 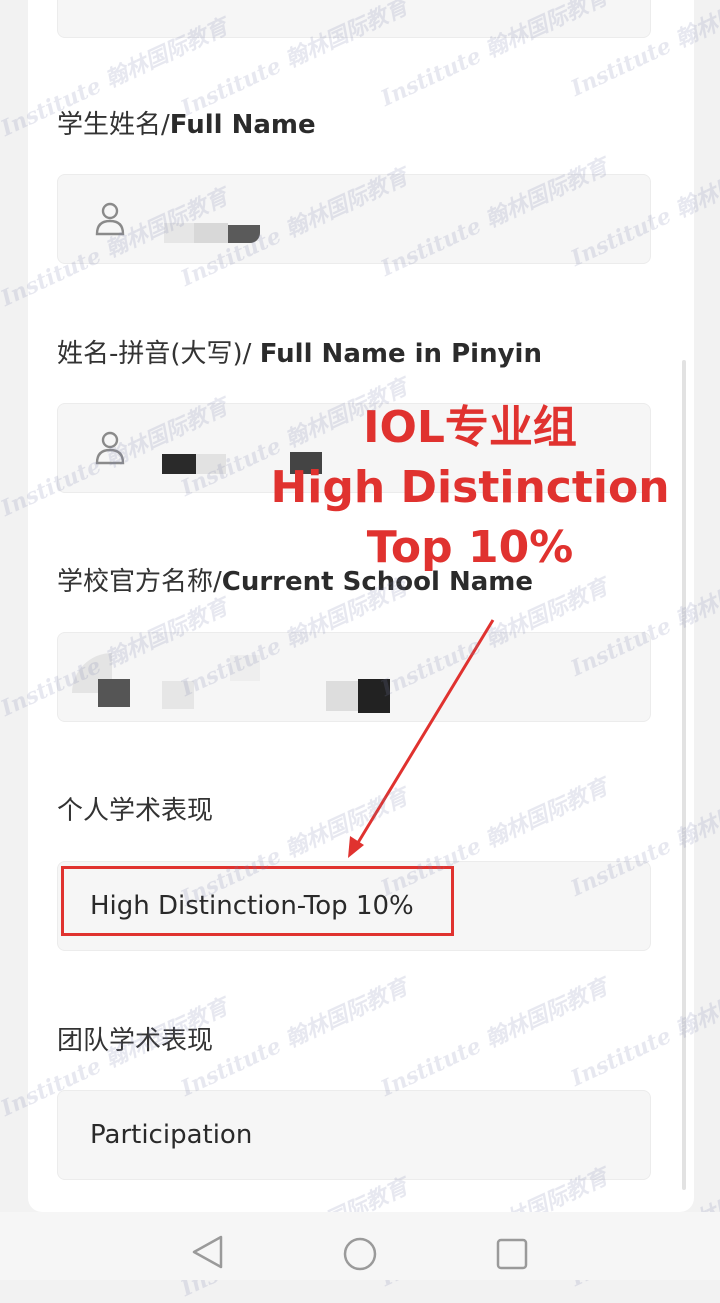 What do you see at coordinates (360, 1254) in the screenshot?
I see `home-circle-icon` at bounding box center [360, 1254].